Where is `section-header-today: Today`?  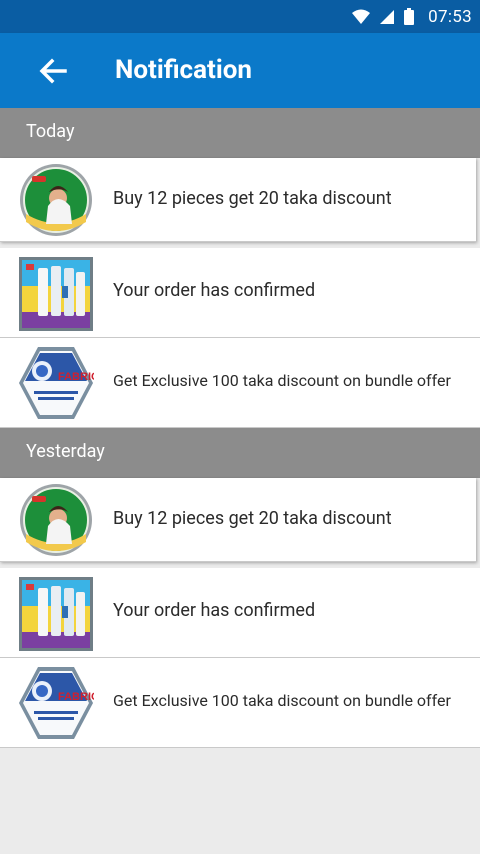
section-header-today: Today is located at coordinates (240, 133).